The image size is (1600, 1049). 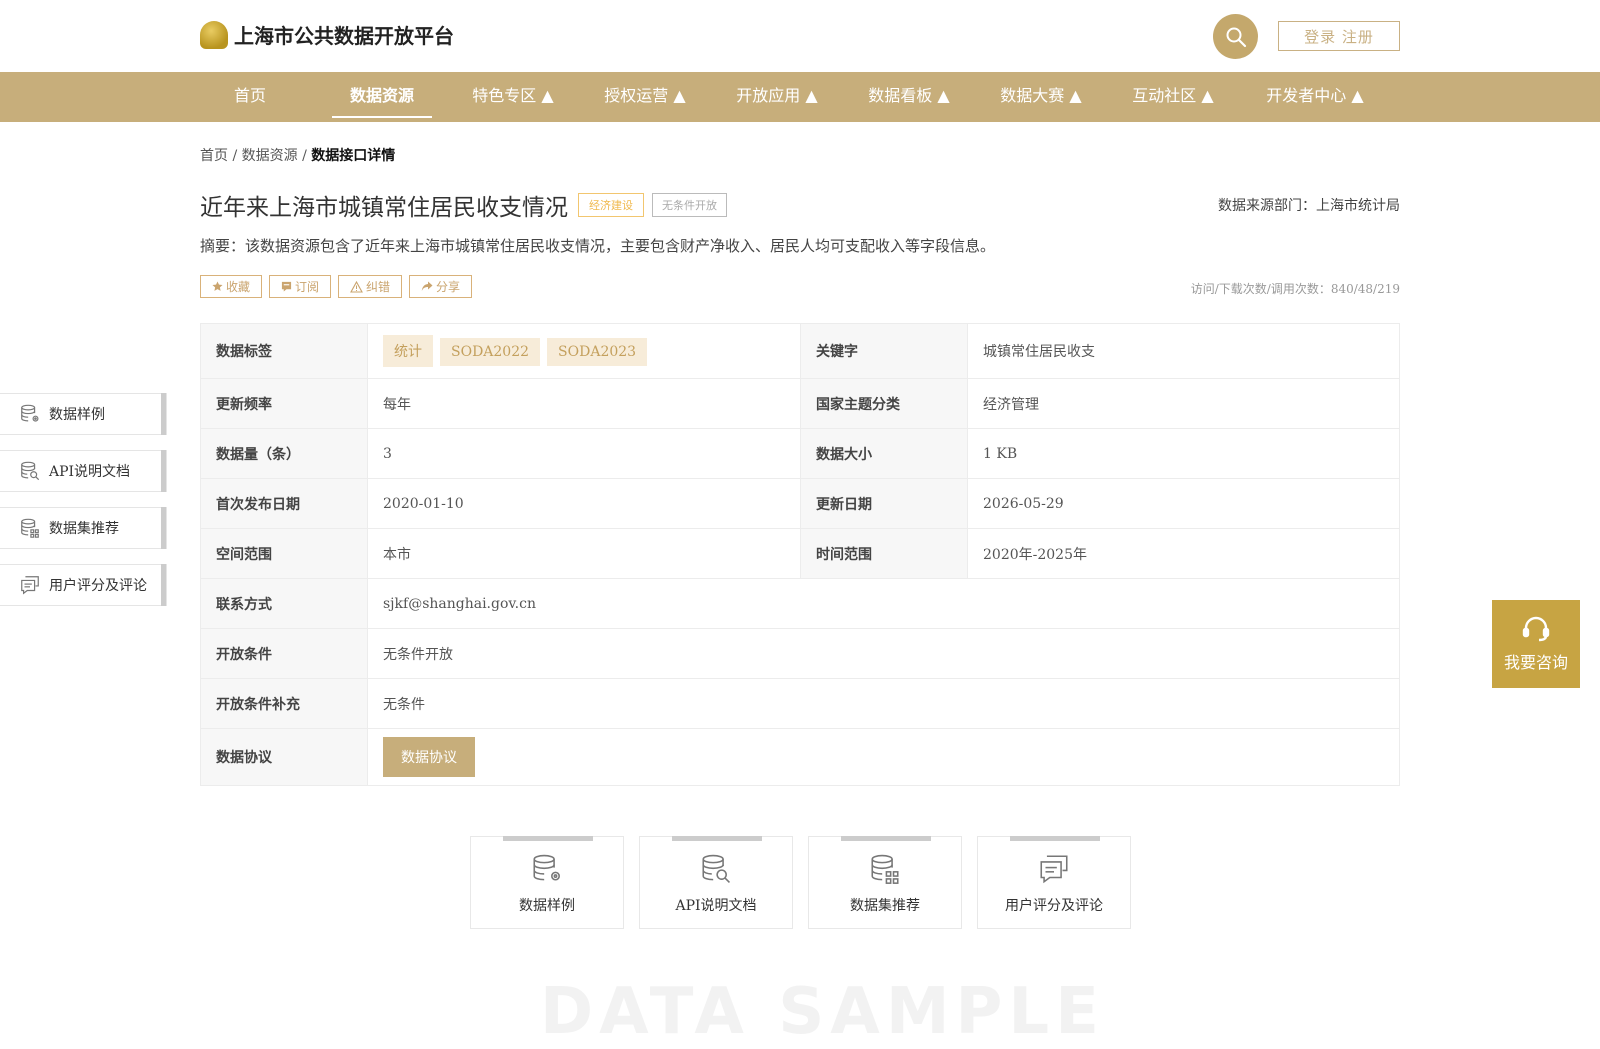 I want to click on table-value: 无条件开放, so click(x=883, y=653).